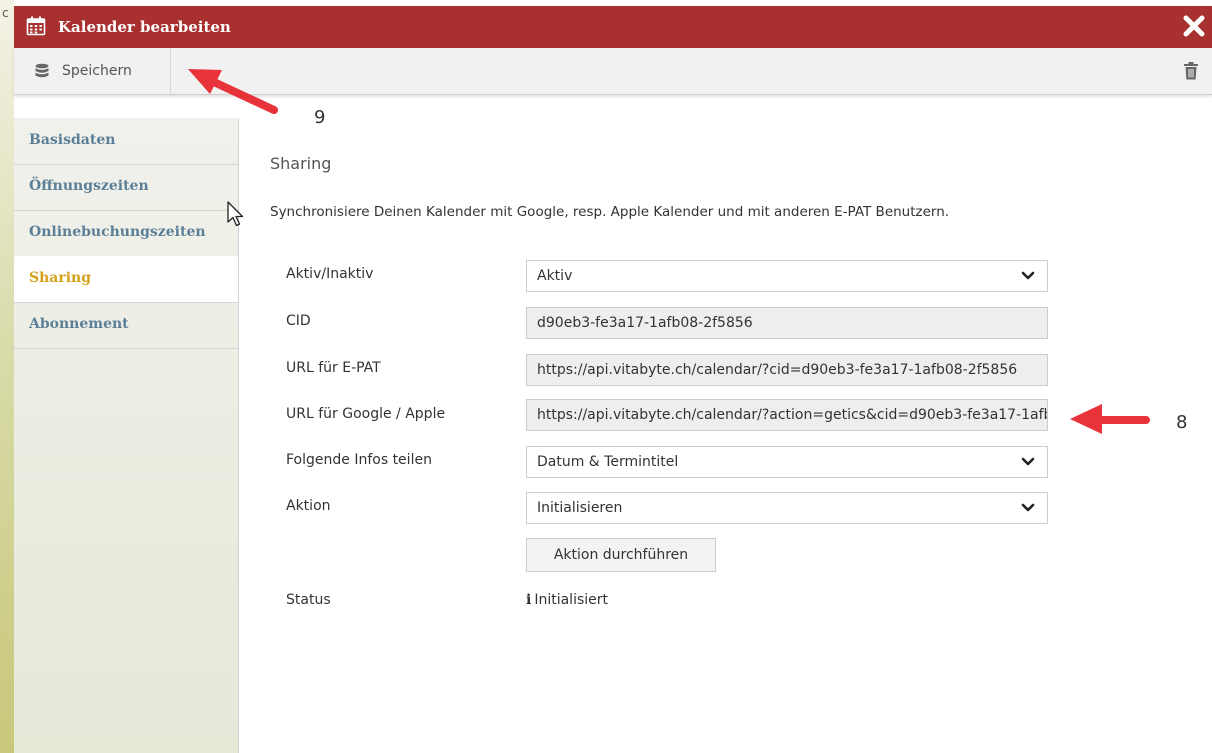 This screenshot has width=1212, height=753. I want to click on desktop-background, so click(7, 376).